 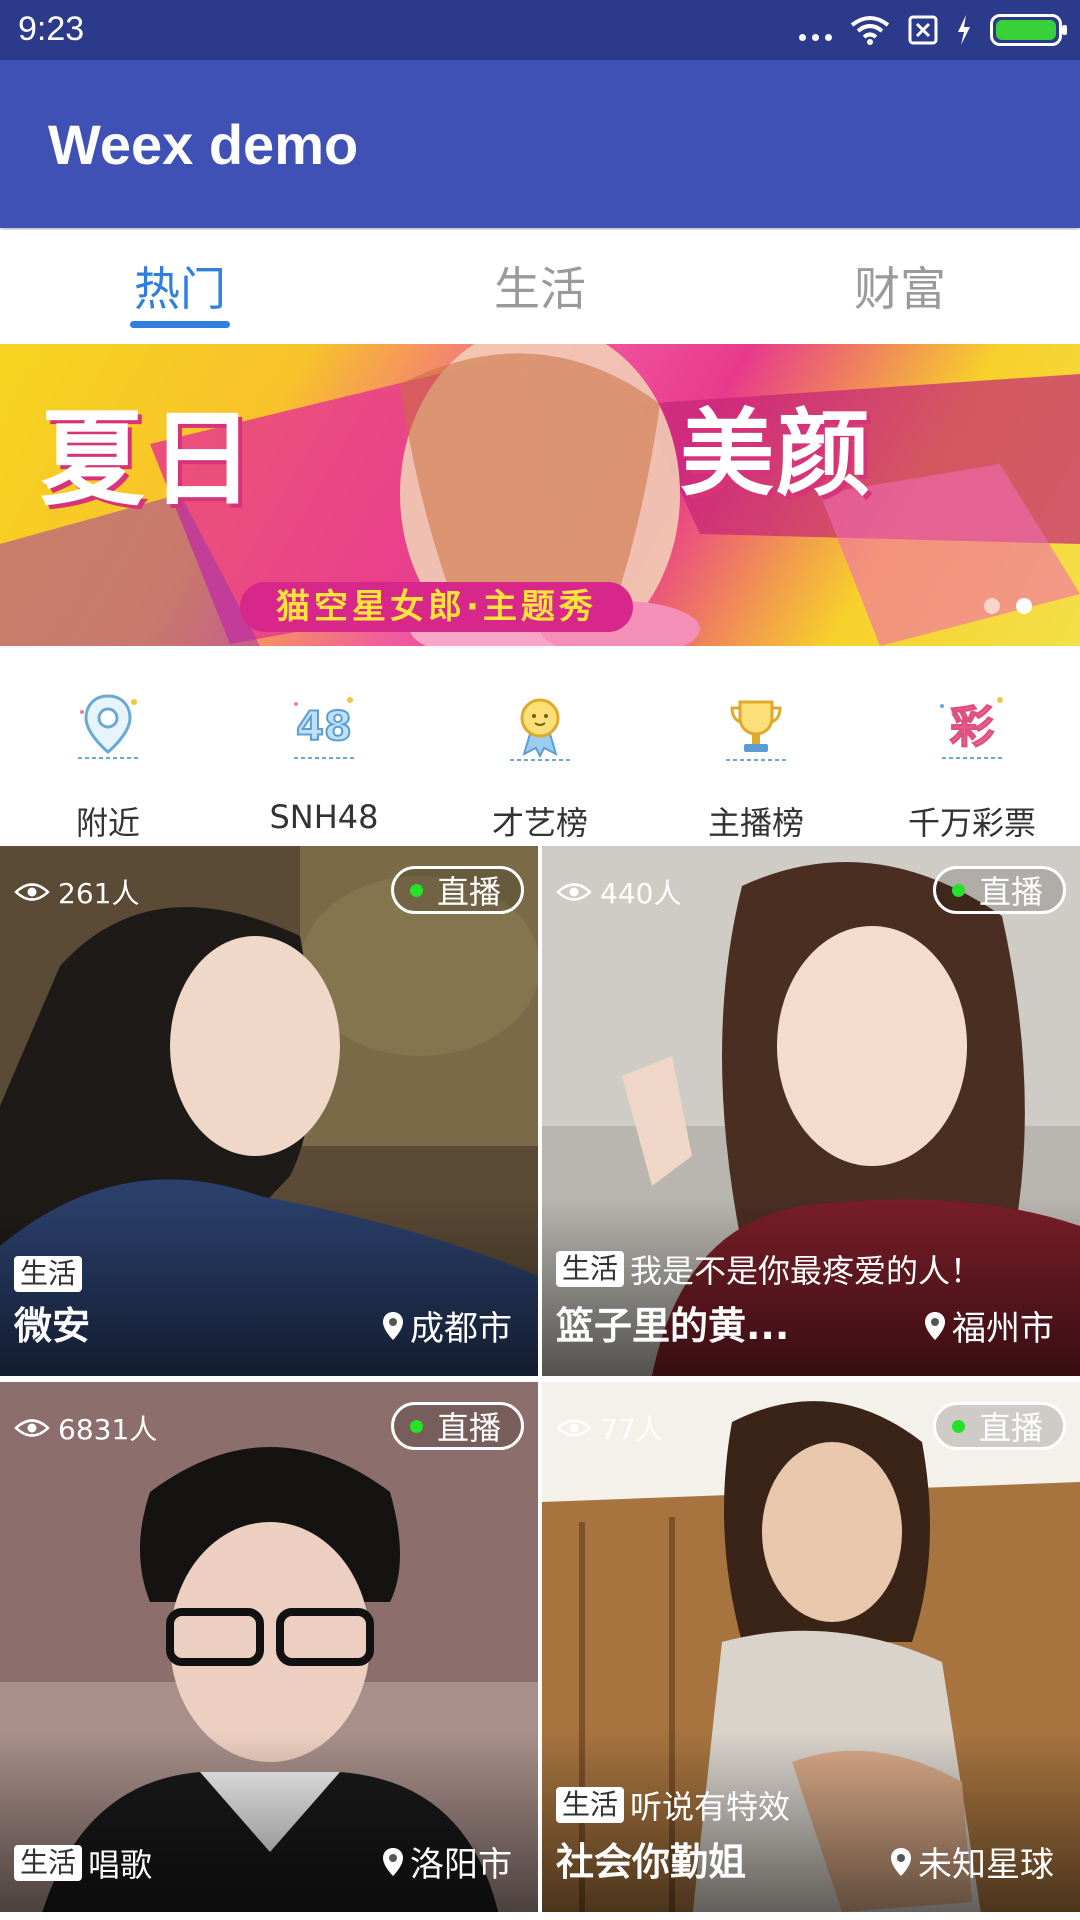 I want to click on battery-icon, so click(x=1028, y=30).